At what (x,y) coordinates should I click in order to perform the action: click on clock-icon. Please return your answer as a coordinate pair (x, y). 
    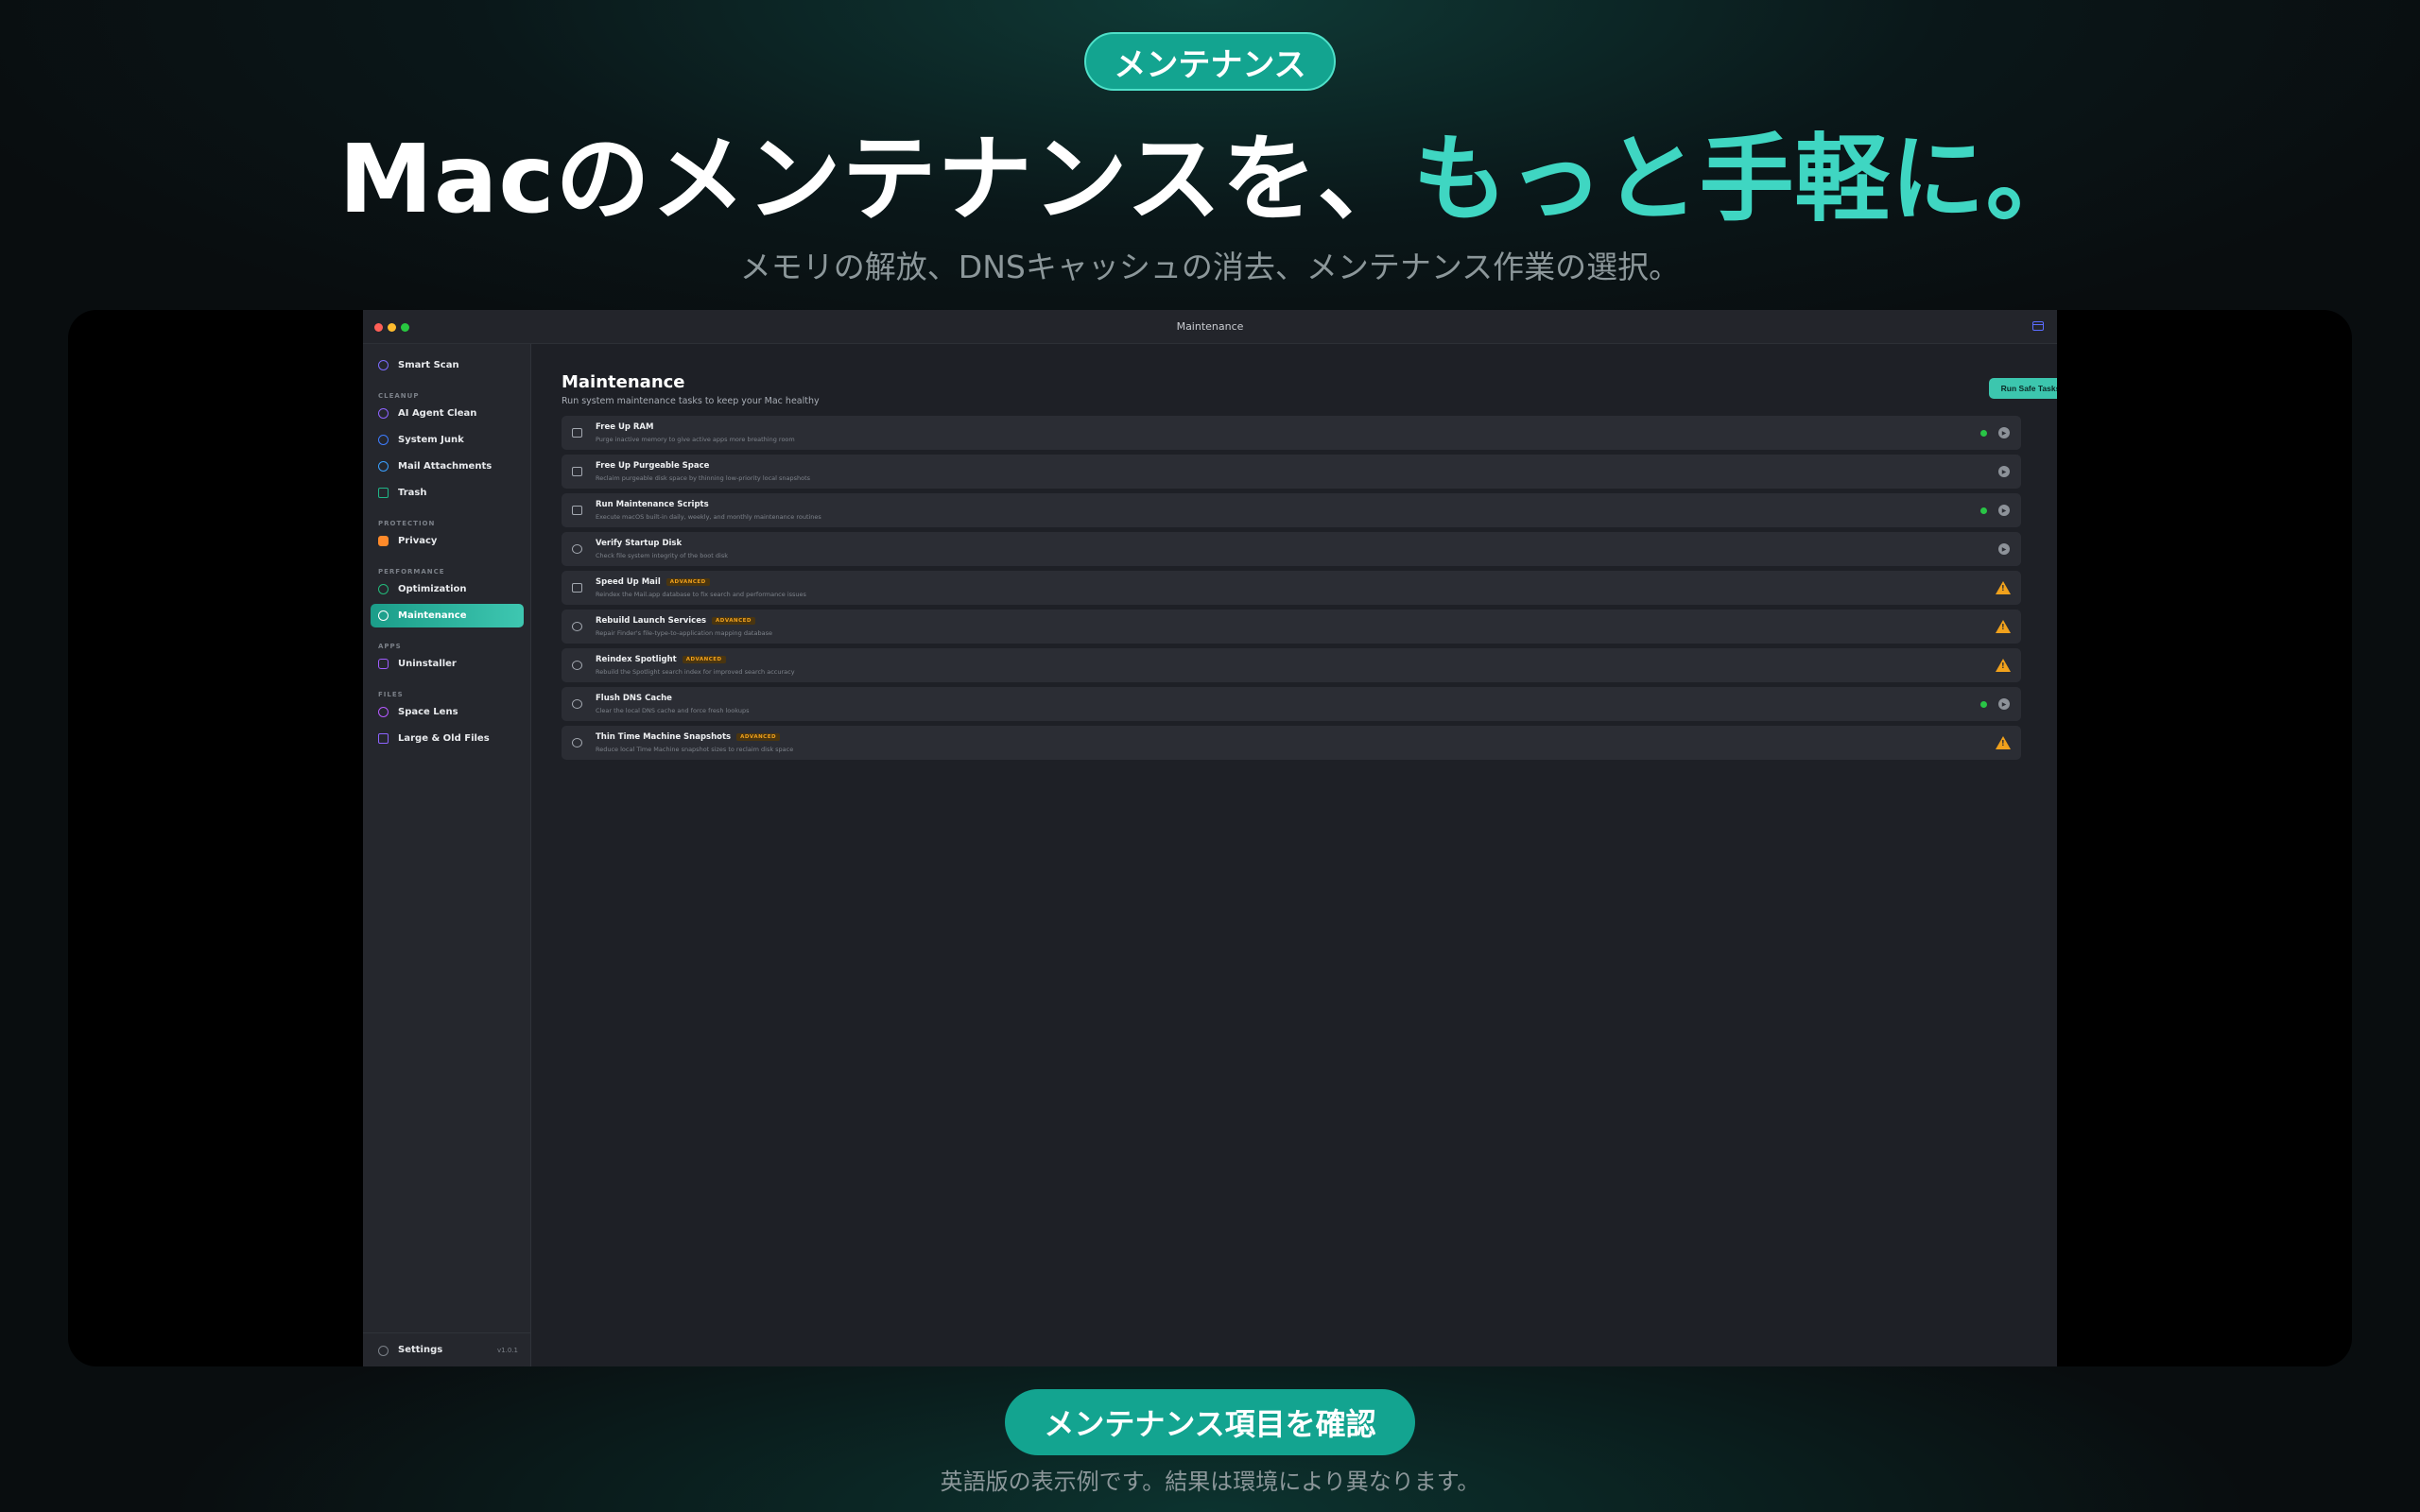
    Looking at the image, I should click on (577, 742).